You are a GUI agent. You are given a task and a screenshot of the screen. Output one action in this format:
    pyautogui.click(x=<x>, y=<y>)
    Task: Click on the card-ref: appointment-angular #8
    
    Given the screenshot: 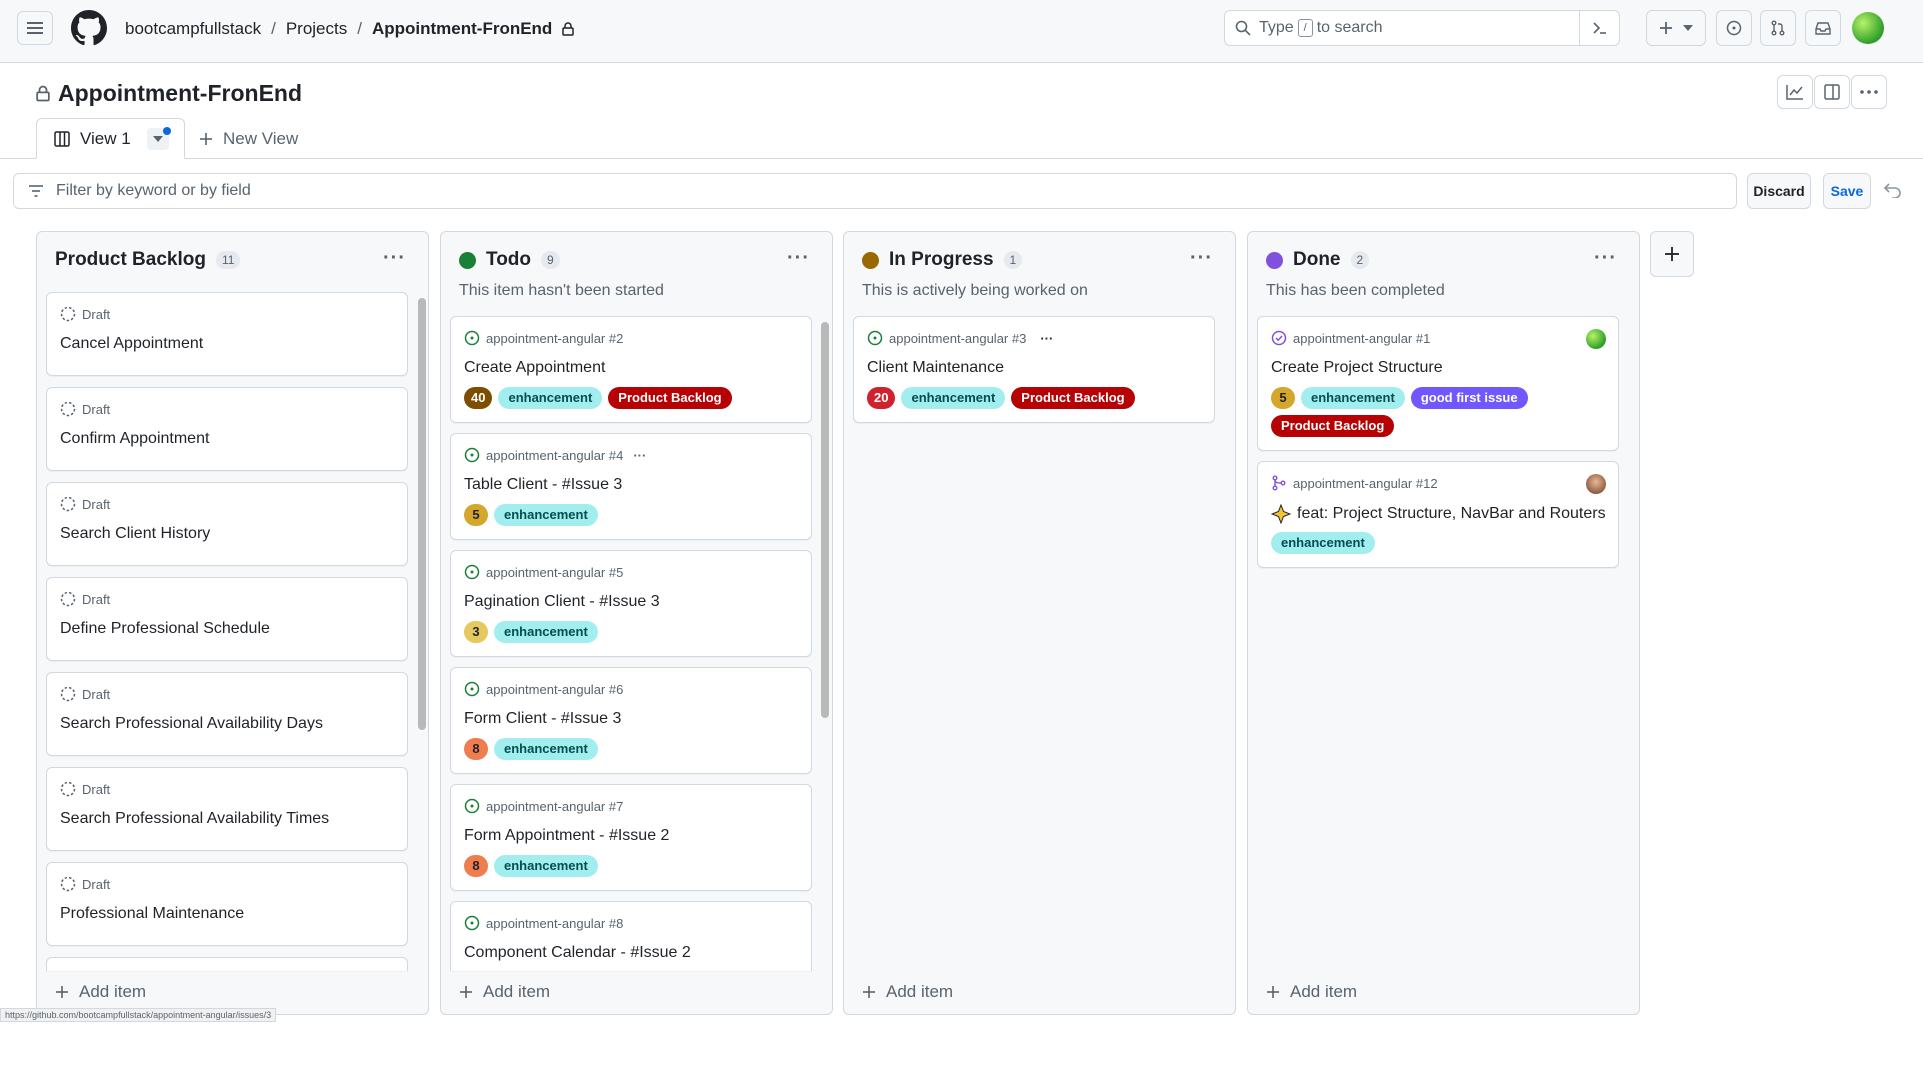 What is the action you would take?
    pyautogui.click(x=554, y=923)
    